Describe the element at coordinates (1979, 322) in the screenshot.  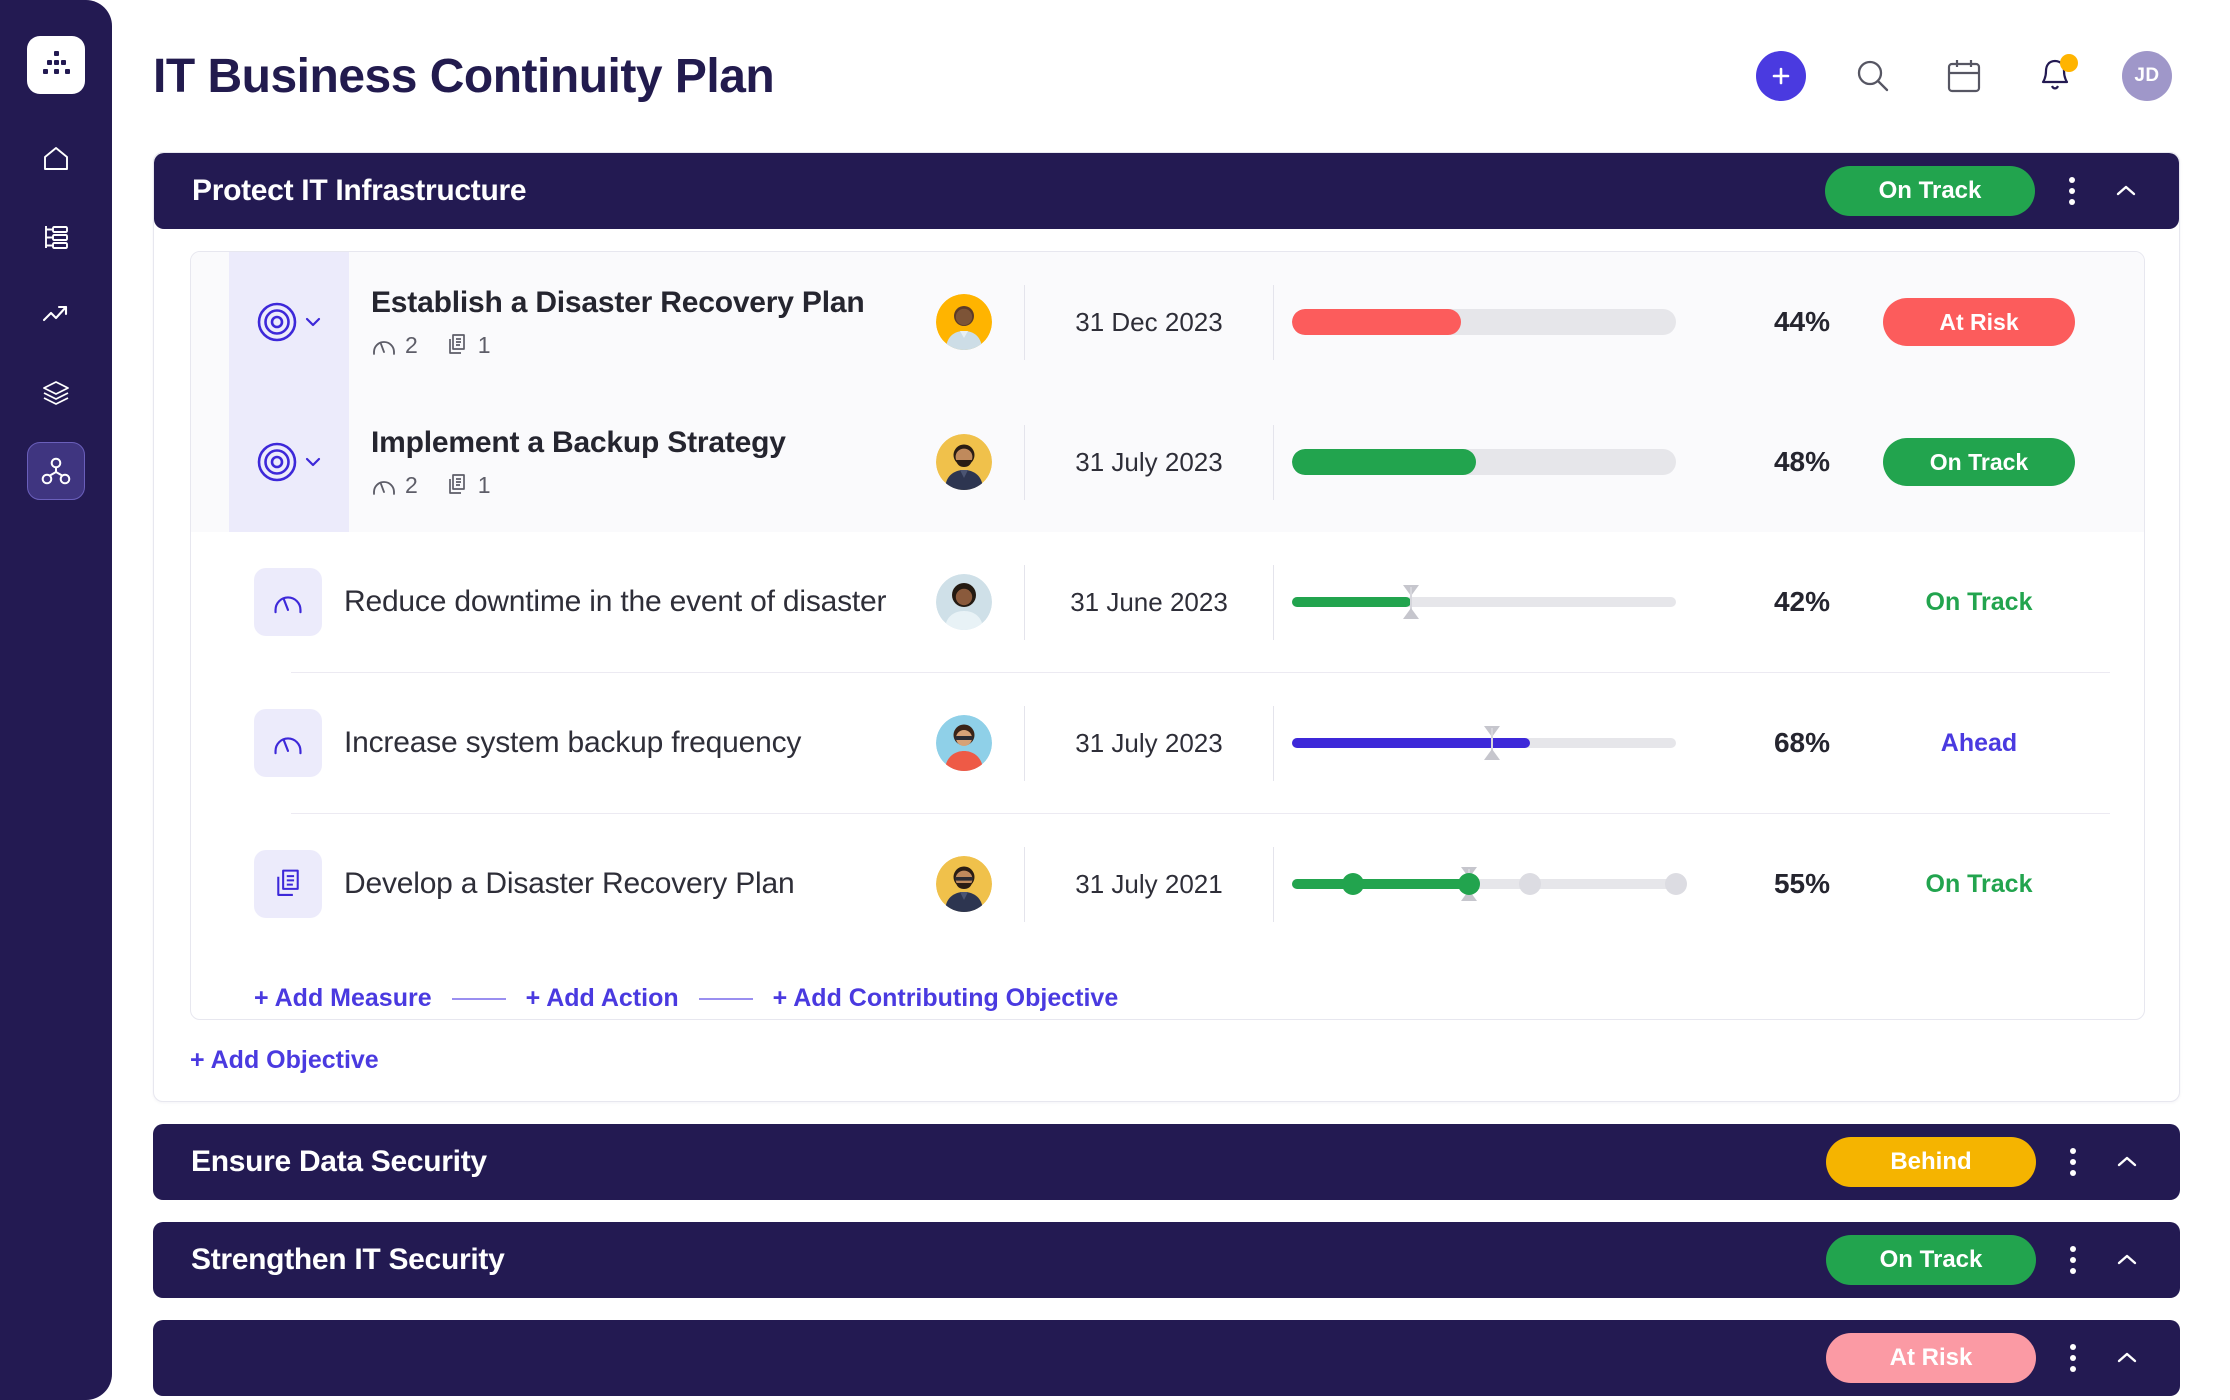
I see `row-status-badge: At Risk` at that location.